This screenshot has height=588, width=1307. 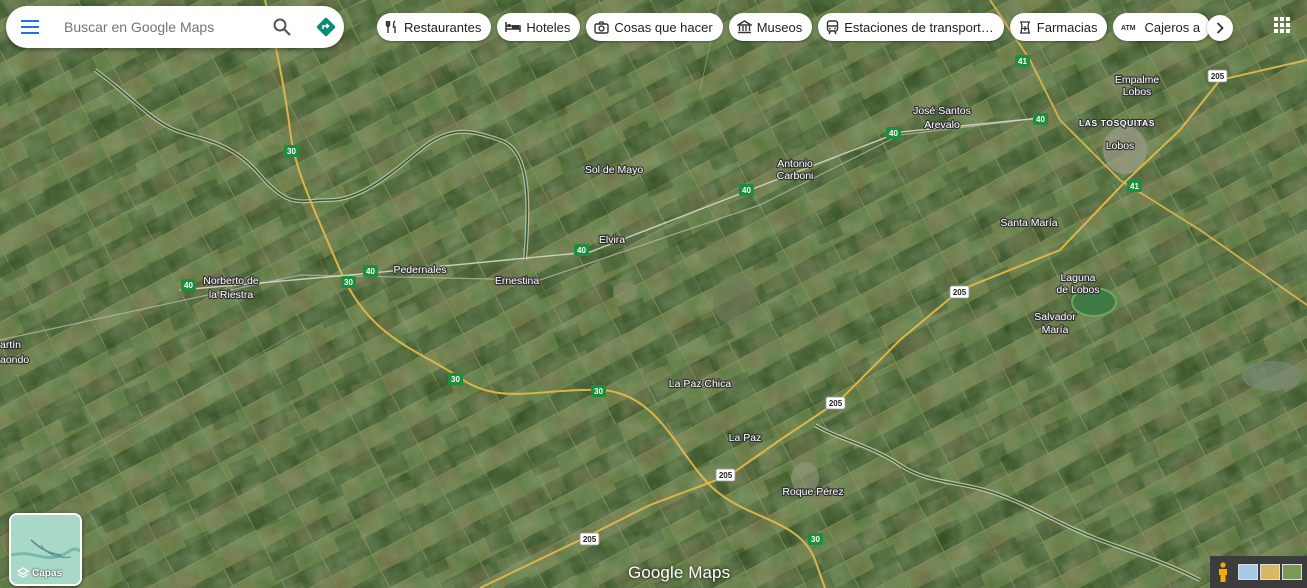 I want to click on chip-hoteles: Hoteles, so click(x=539, y=27).